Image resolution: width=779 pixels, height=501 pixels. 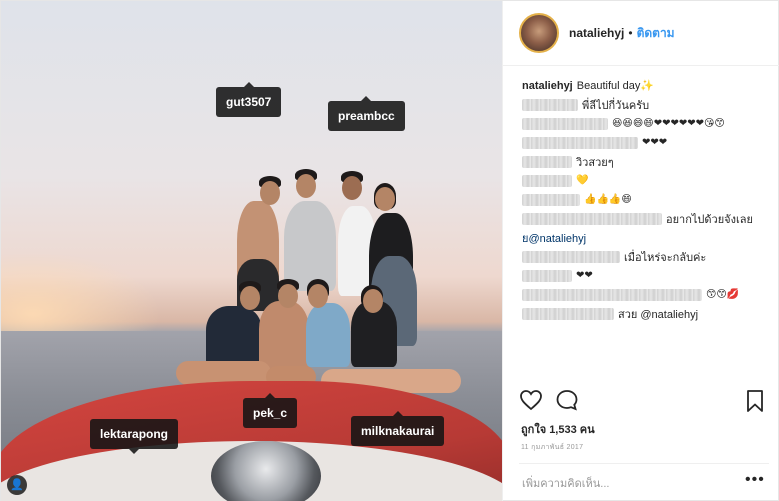 What do you see at coordinates (668, 123) in the screenshot?
I see `comment-emoji: 😆😆😄😄❤❤❤❤❤❤😘😙` at bounding box center [668, 123].